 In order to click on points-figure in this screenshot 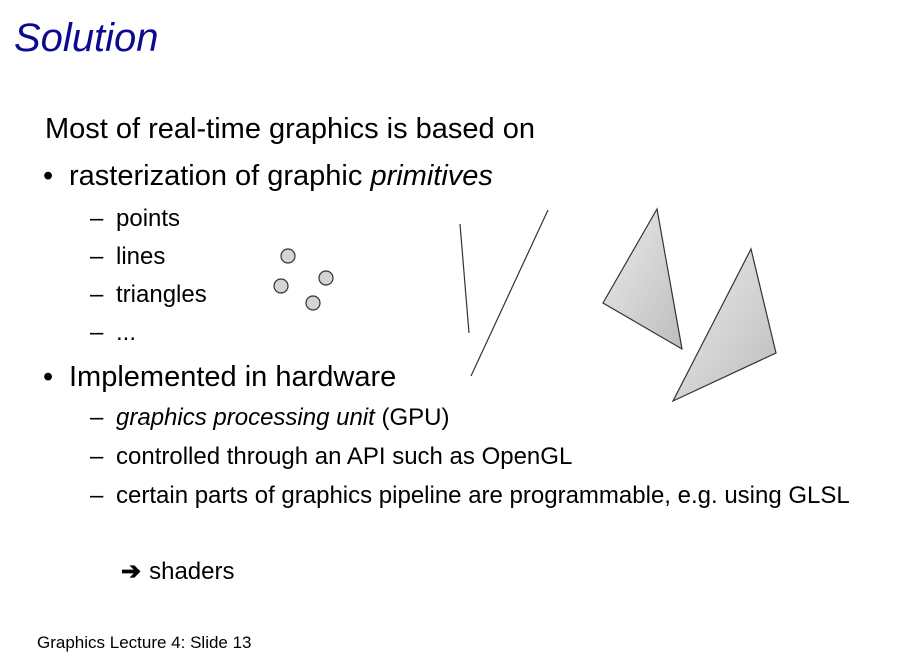, I will do `click(303, 279)`.